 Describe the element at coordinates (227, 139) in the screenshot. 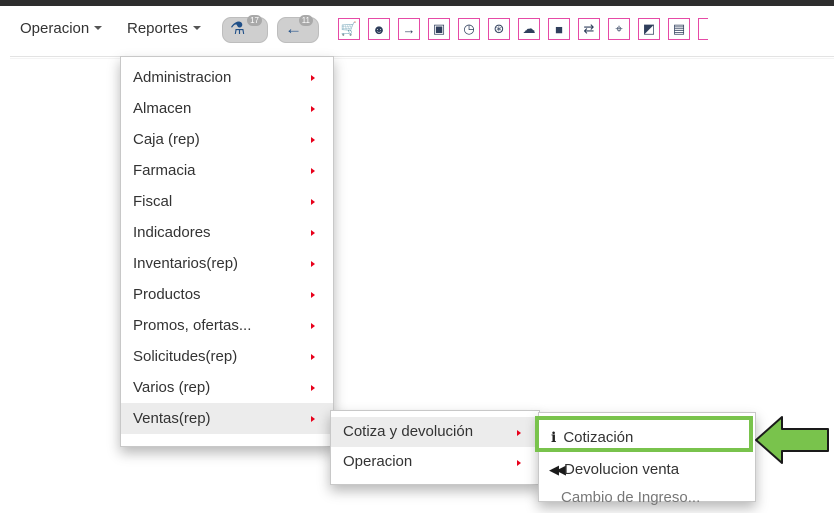

I see `menu-item-caja: Caja (rep)` at that location.